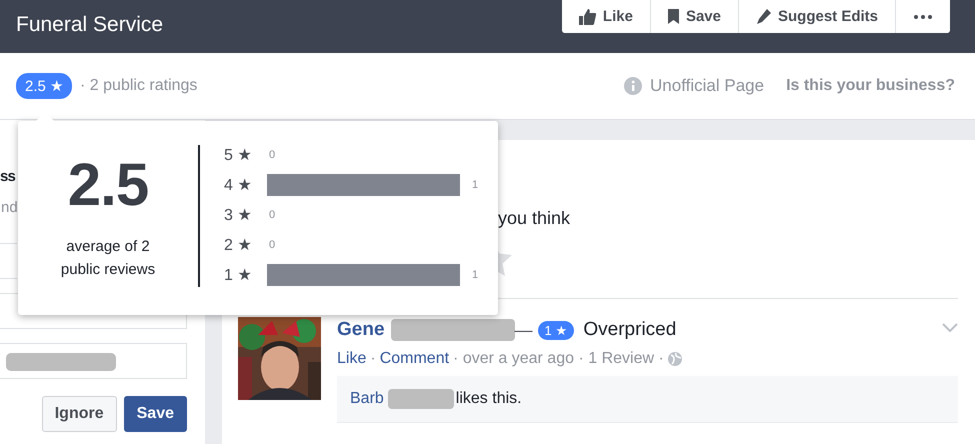 This screenshot has height=444, width=975. Describe the element at coordinates (238, 185) in the screenshot. I see `star-label: 4 ★` at that location.